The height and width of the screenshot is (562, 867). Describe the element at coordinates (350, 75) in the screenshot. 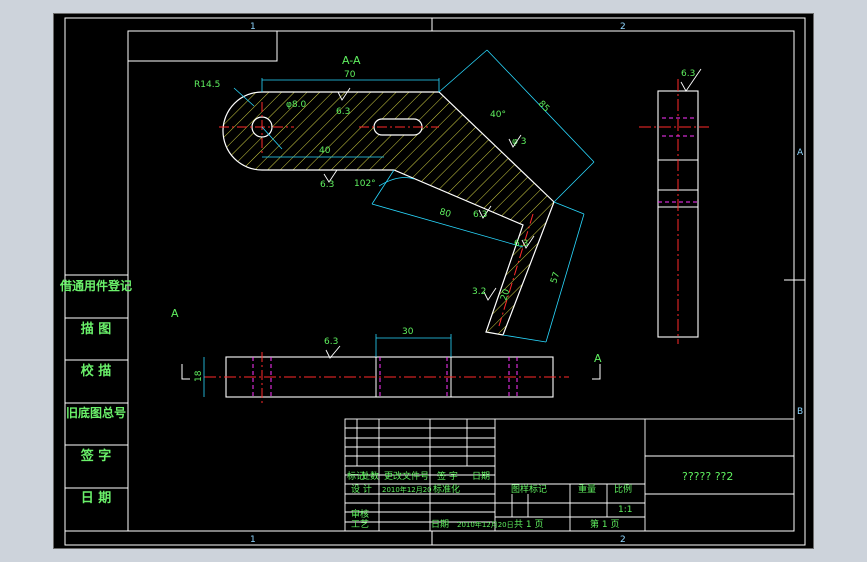

I see `dim-len-top: 70` at that location.